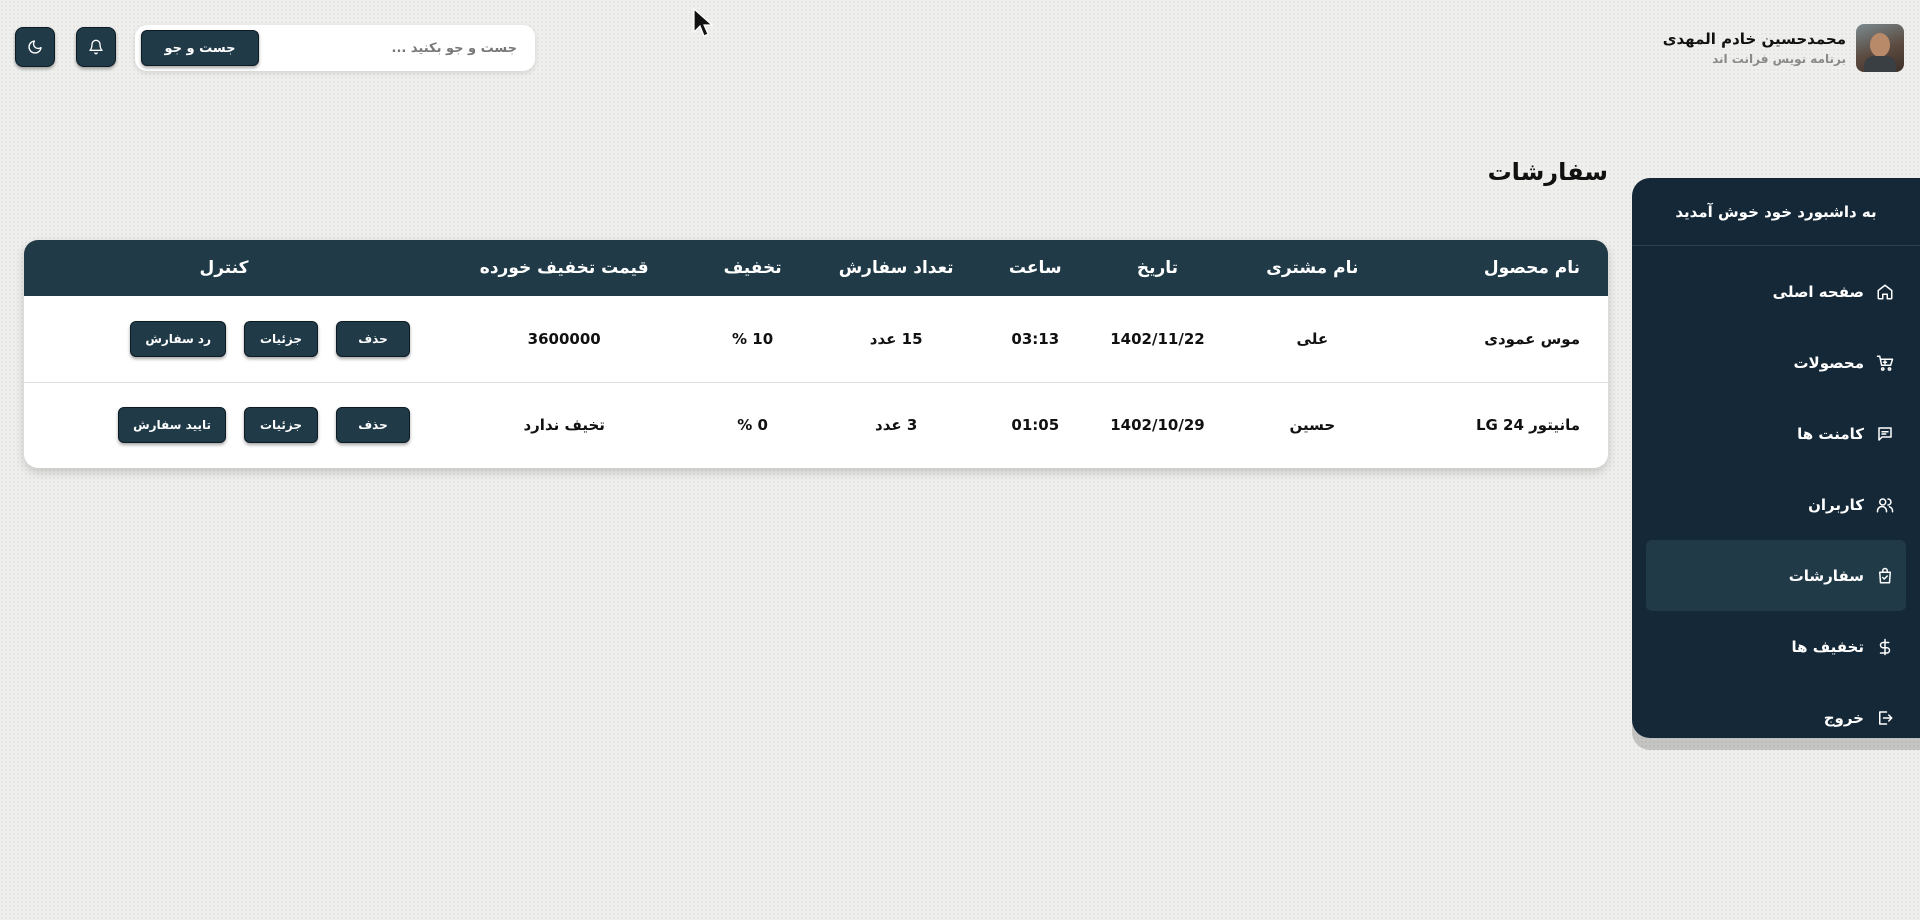 The width and height of the screenshot is (1920, 920). What do you see at coordinates (200, 48) in the screenshot?
I see `search-button: جست و جو` at bounding box center [200, 48].